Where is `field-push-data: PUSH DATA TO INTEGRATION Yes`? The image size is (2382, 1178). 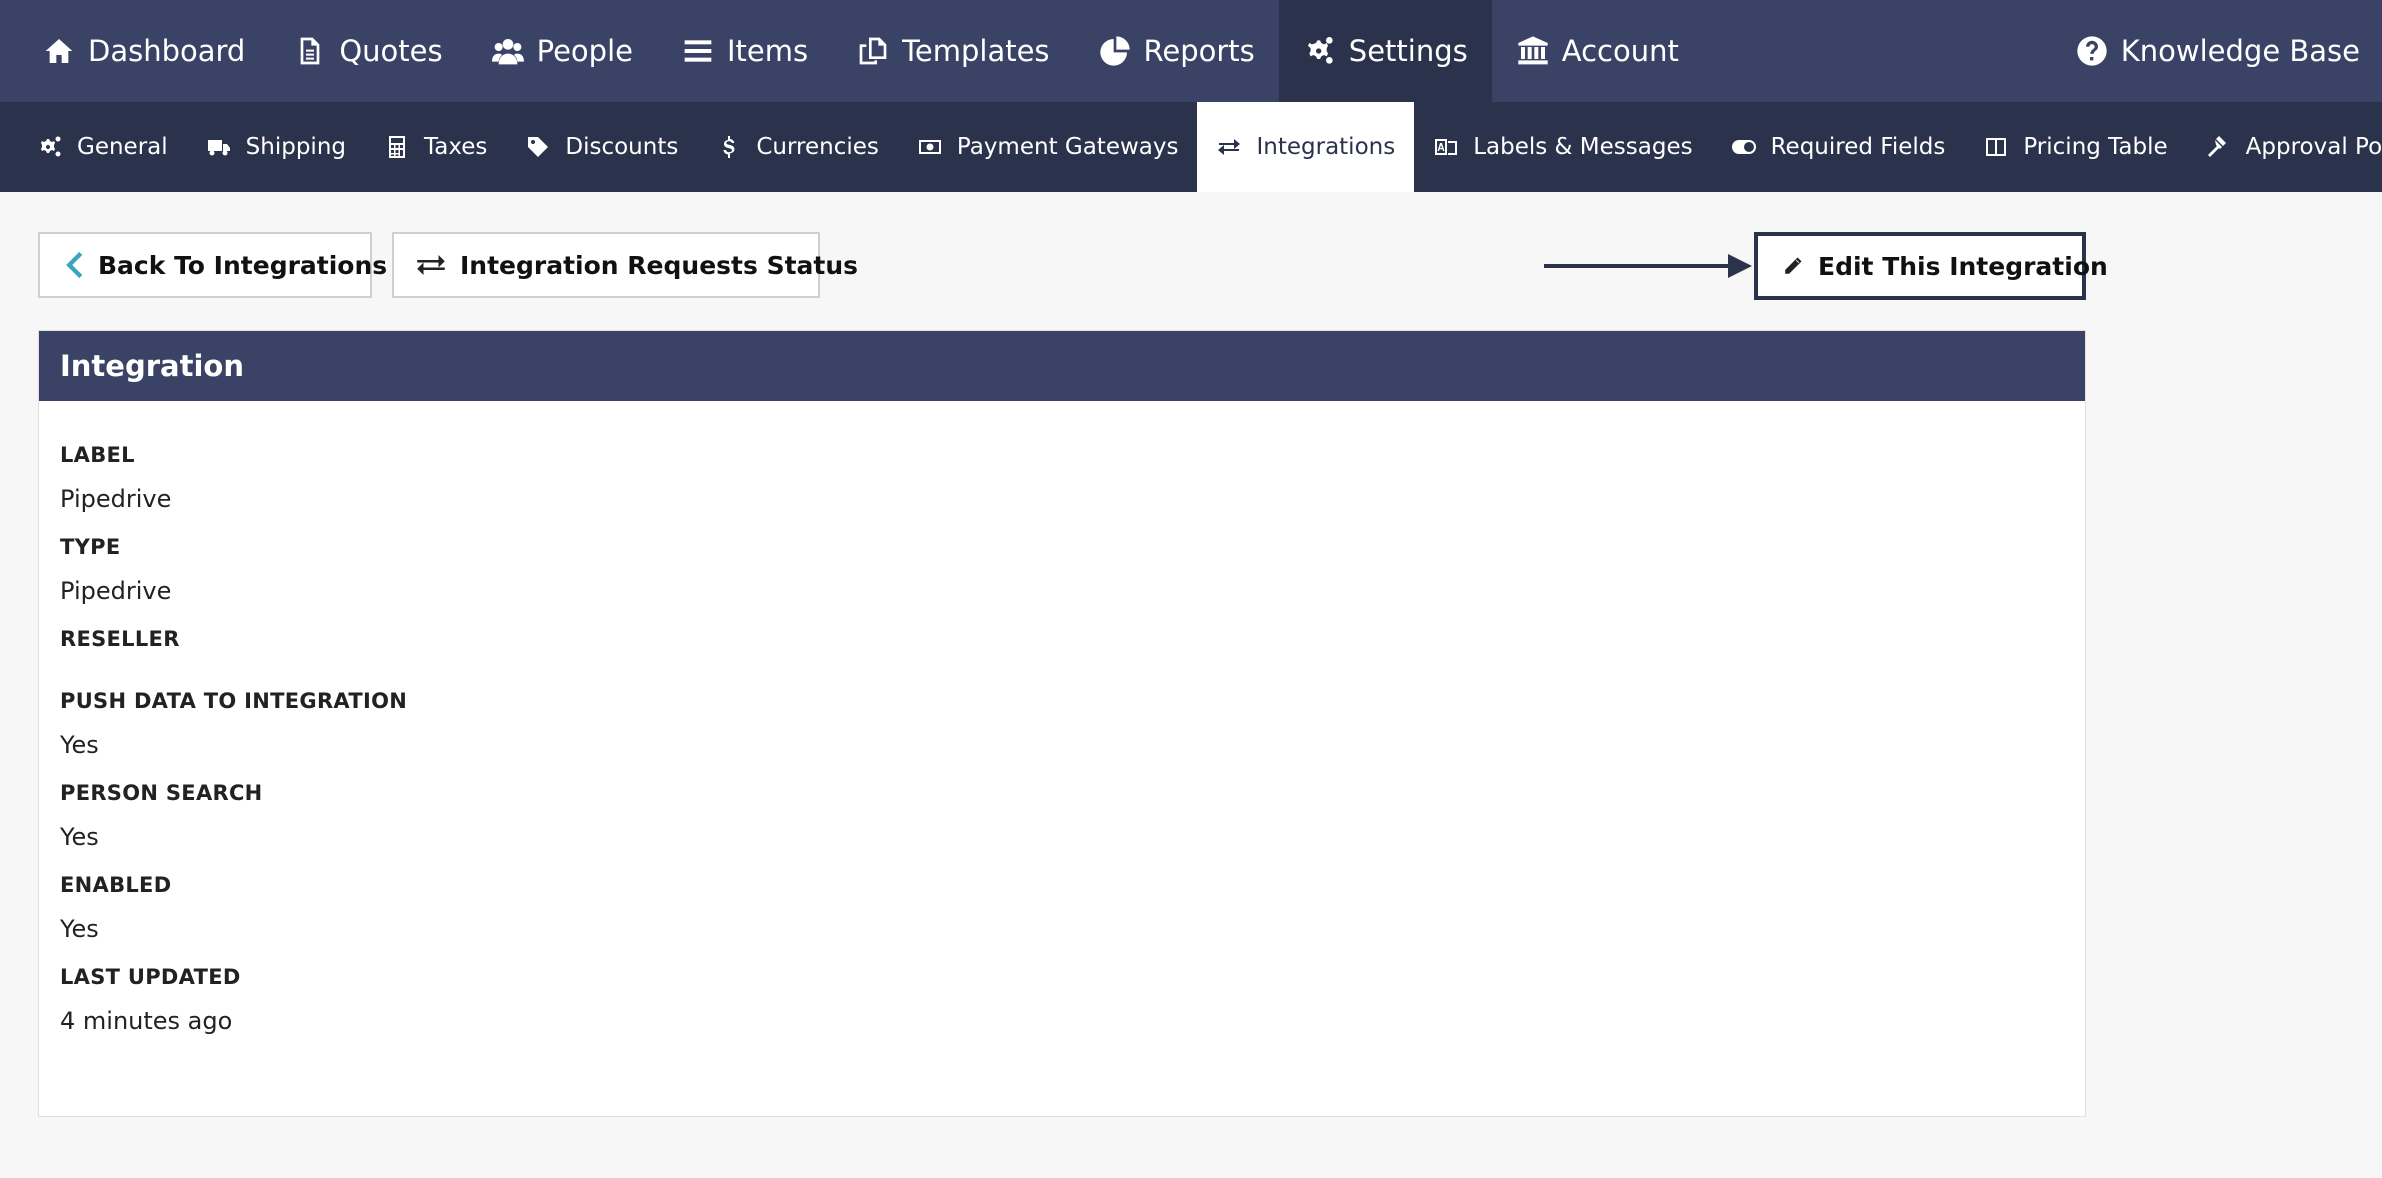
field-push-data: PUSH DATA TO INTEGRATION Yes is located at coordinates (1062, 724).